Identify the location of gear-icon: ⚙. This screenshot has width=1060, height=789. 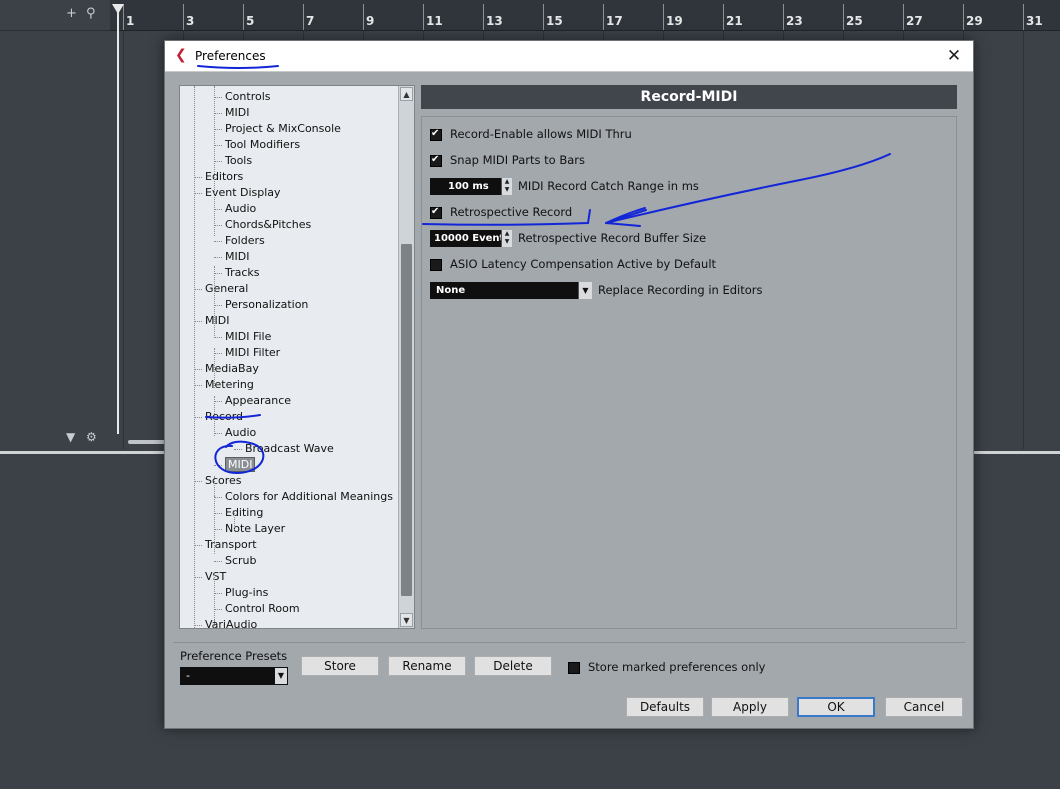
(91, 437).